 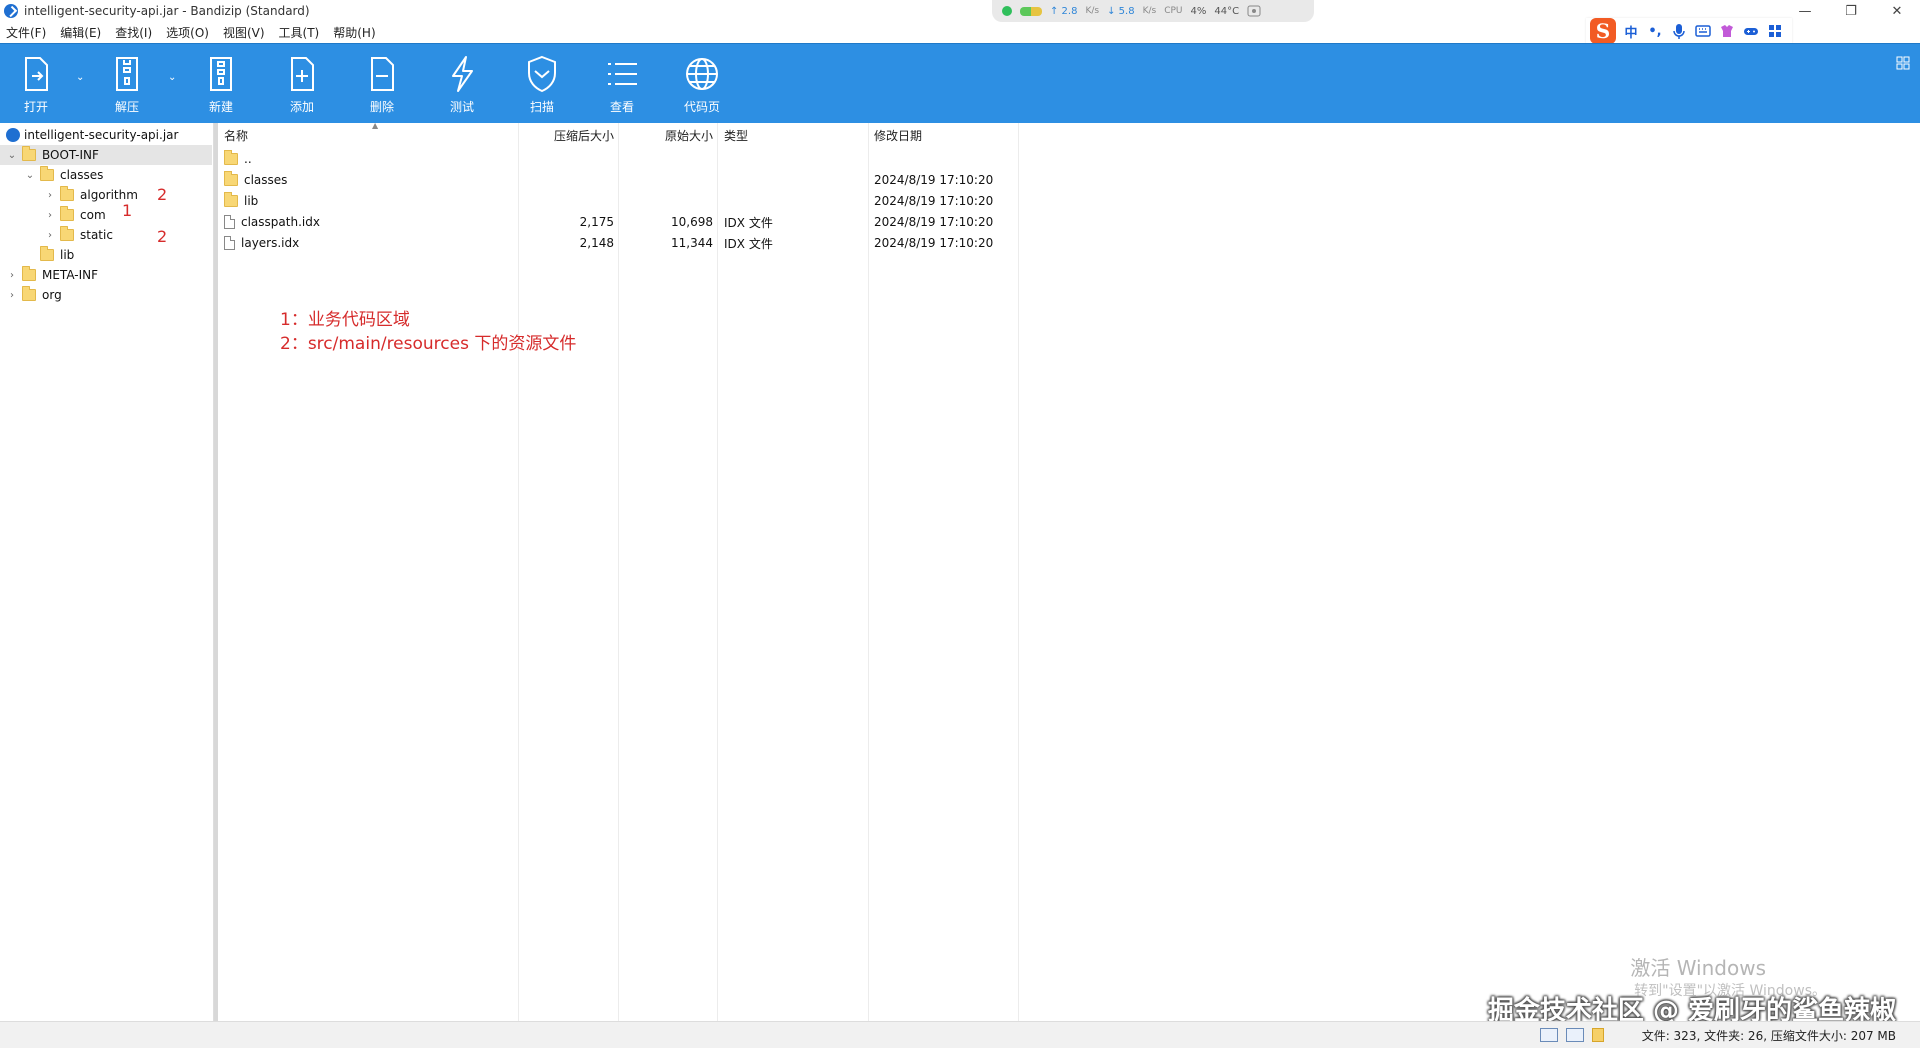 What do you see at coordinates (1153, 11) in the screenshot?
I see `system-monitor-widget: ↑ 2.8 K/s ↓ 5.8 K/s CPU 4% 44°C` at bounding box center [1153, 11].